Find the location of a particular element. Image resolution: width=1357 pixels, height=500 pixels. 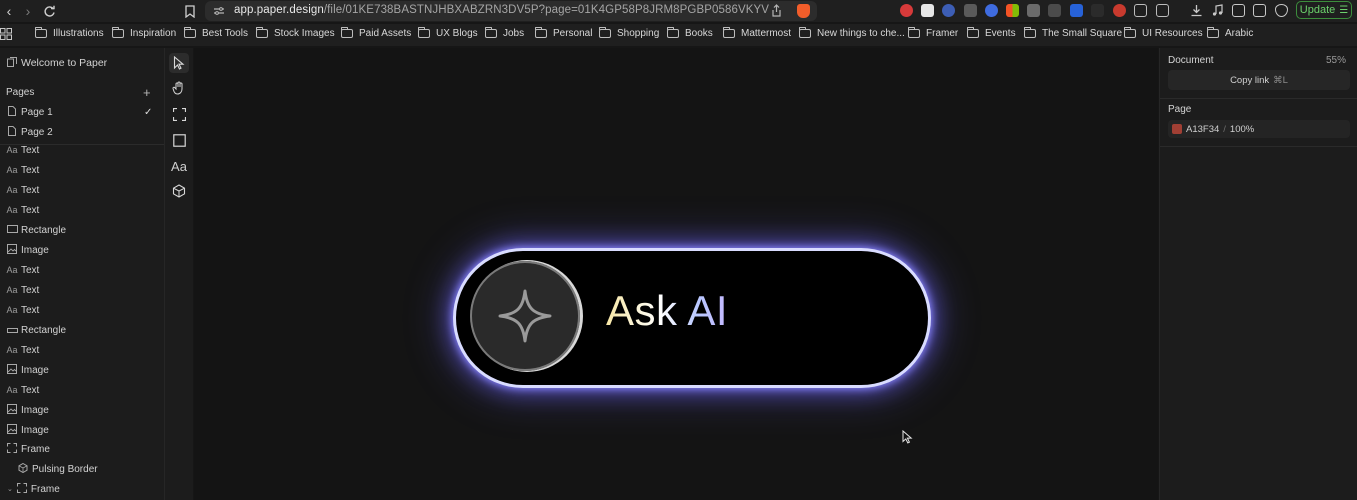

bookmark-folder: Arabic is located at coordinates (1230, 33).